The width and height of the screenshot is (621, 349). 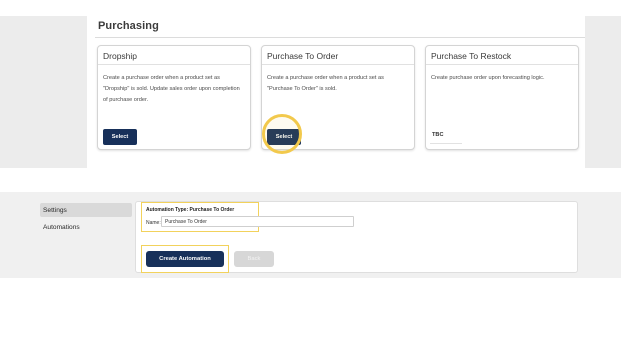 I want to click on name-label: Name:, so click(x=153, y=223).